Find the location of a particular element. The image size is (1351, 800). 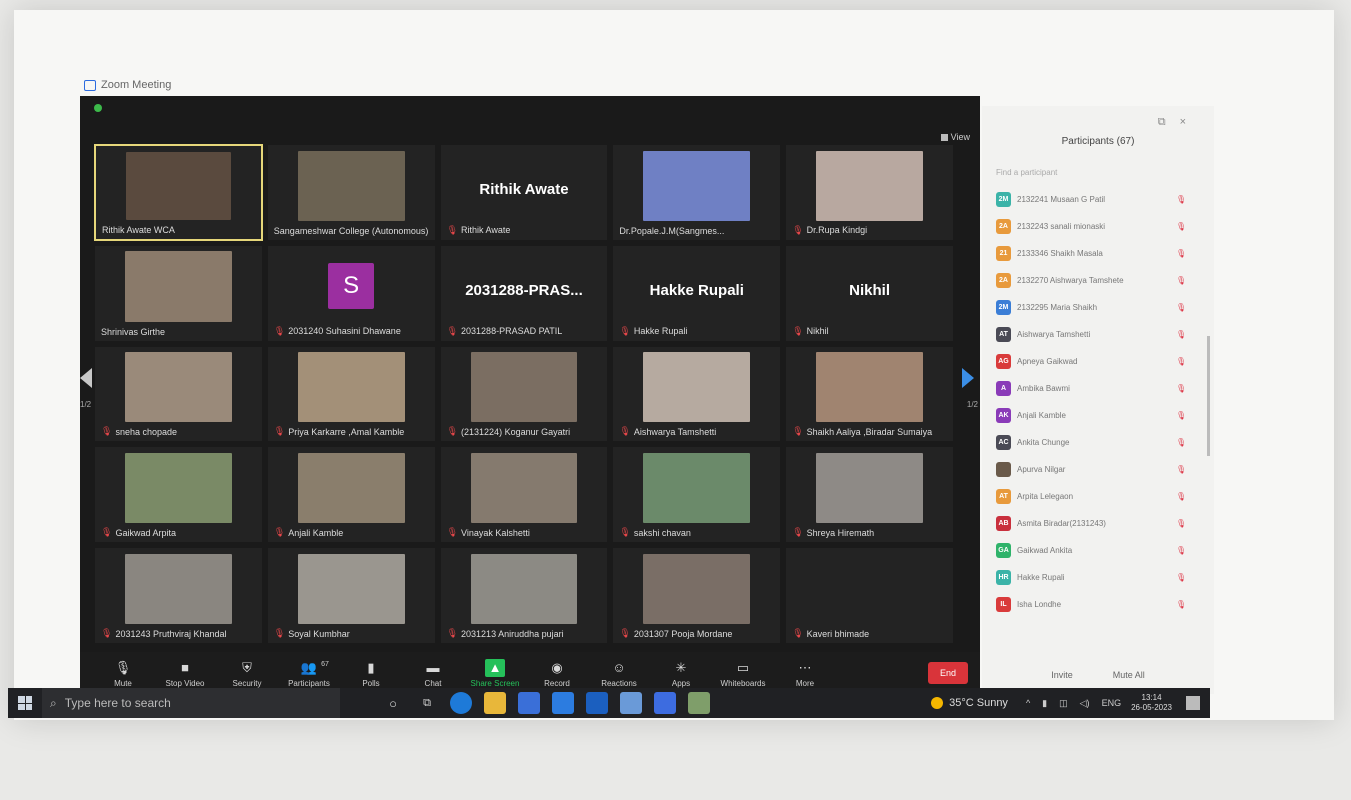

mute-all-button: Mute All is located at coordinates (1129, 675).